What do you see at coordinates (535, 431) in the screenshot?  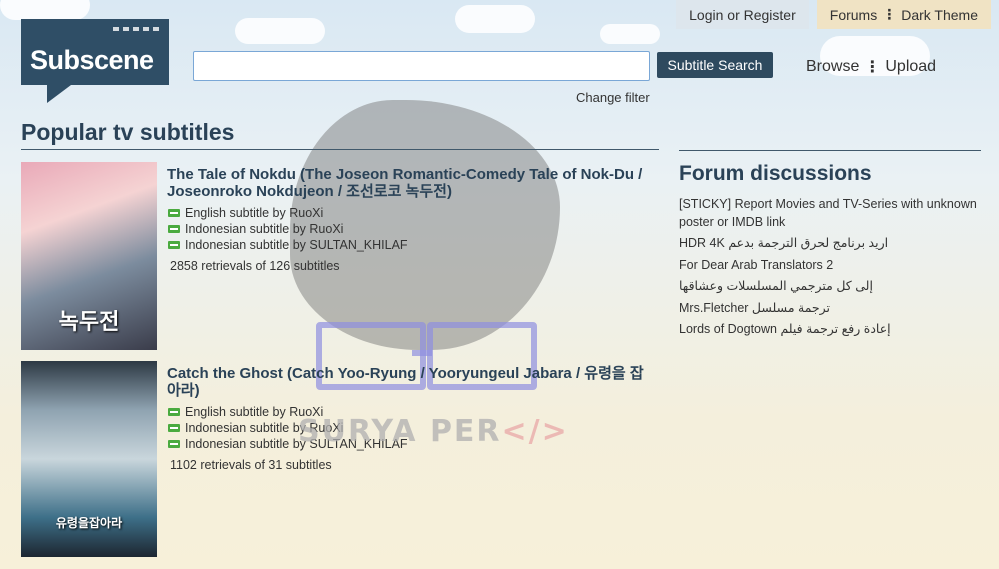 I see `watermark-code-symbol: </>` at bounding box center [535, 431].